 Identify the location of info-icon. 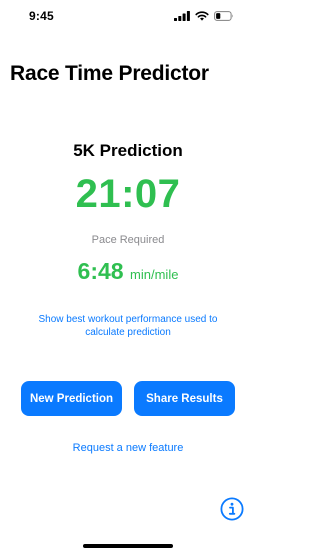
(232, 511).